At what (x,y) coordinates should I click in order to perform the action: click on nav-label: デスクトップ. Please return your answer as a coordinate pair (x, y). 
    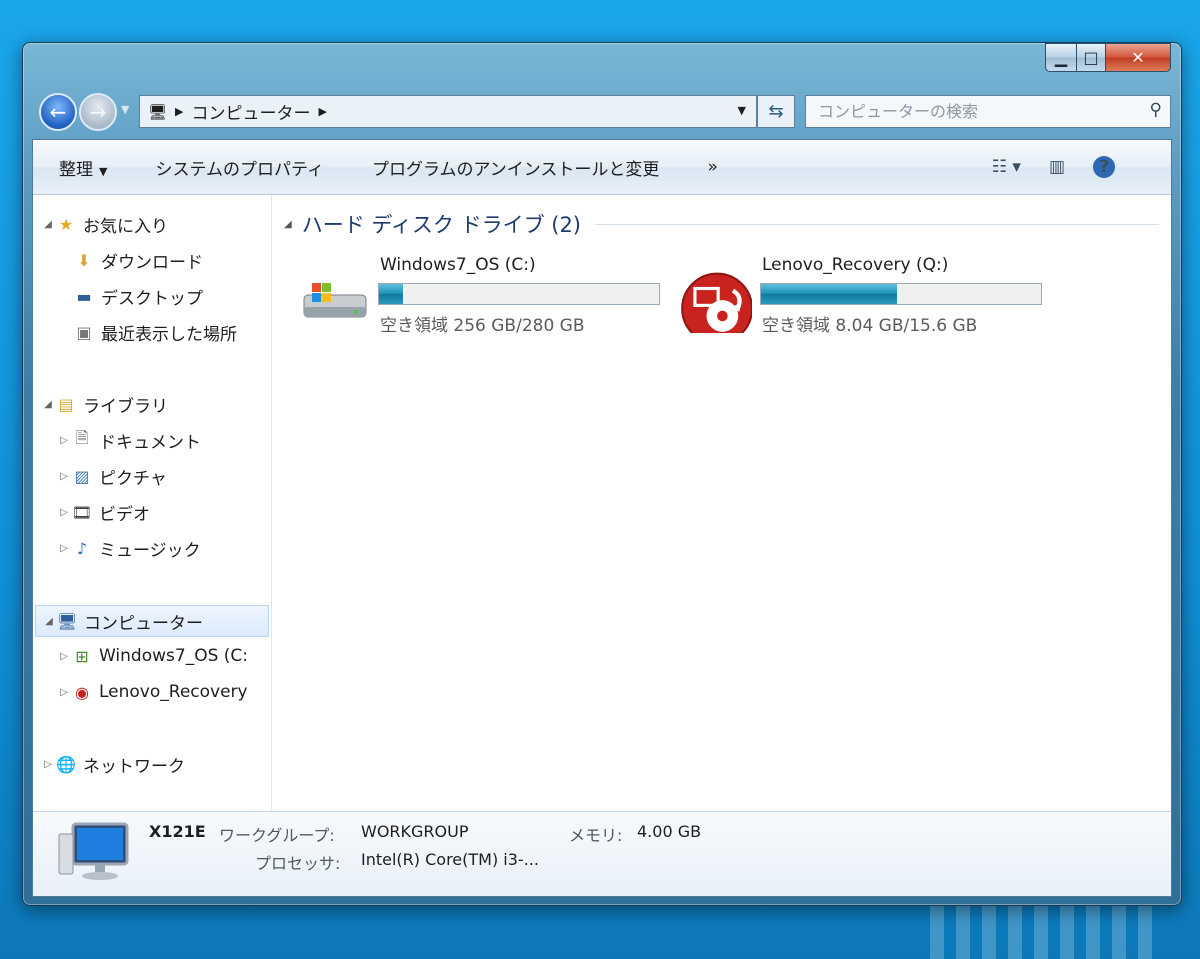
    Looking at the image, I should click on (152, 298).